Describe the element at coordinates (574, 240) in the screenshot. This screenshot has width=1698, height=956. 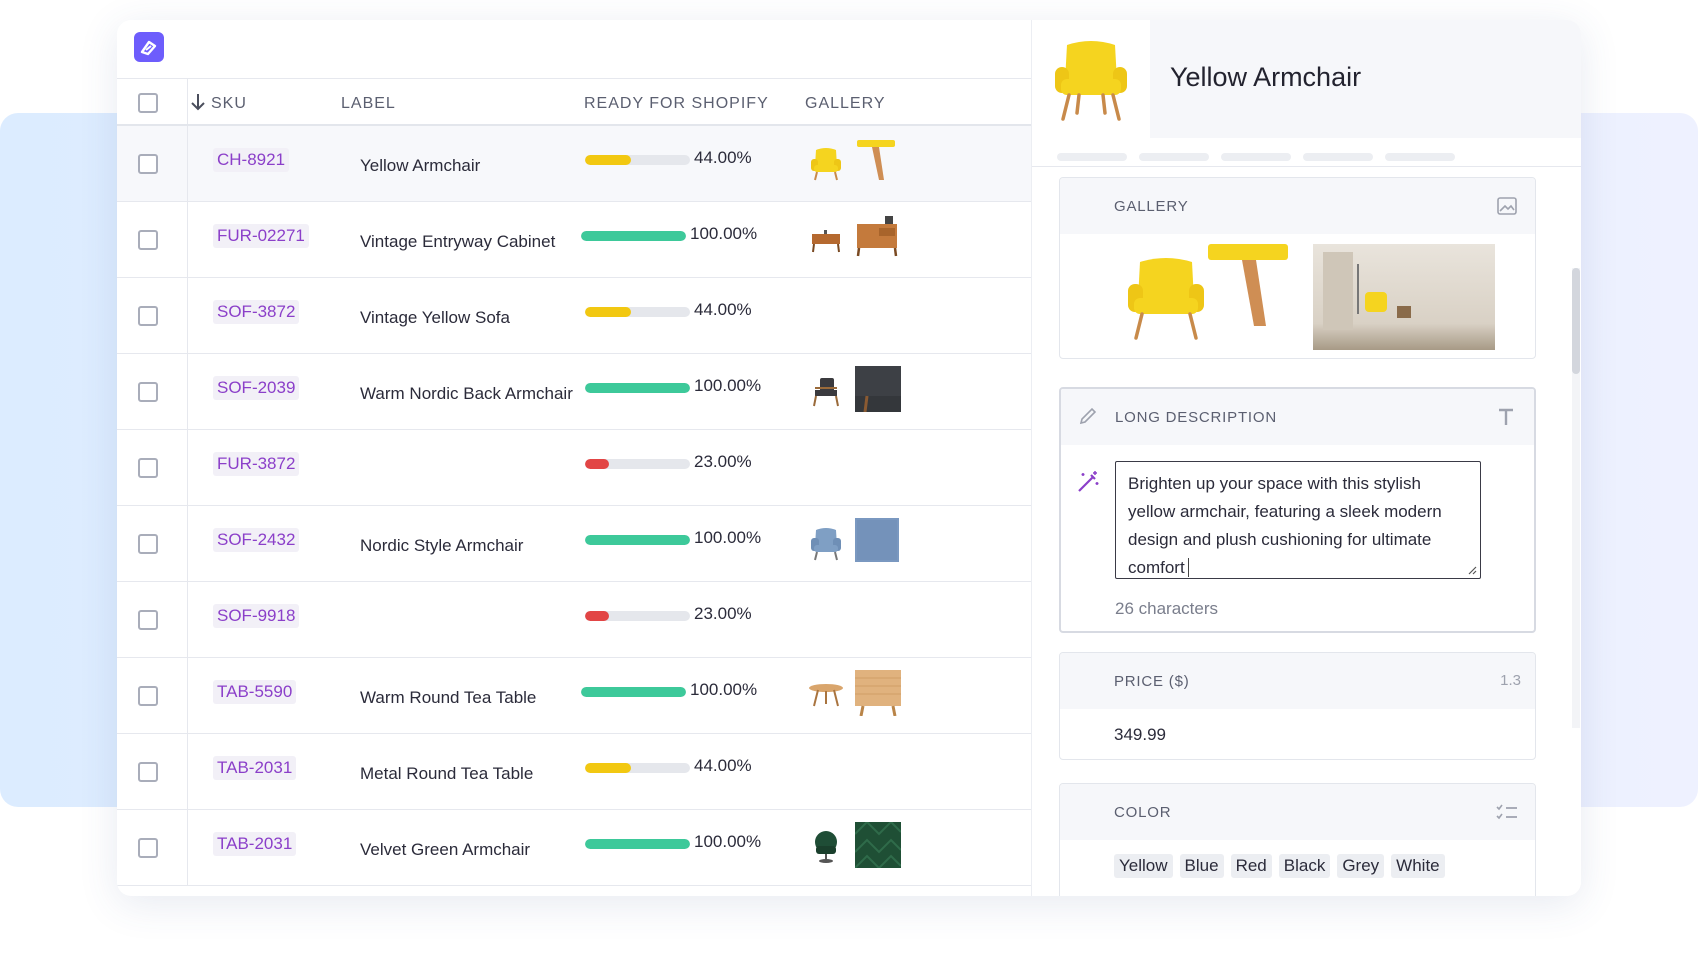
I see `table-row: FUR-02271 Vintage Entryway Cabinet 100.00%` at that location.